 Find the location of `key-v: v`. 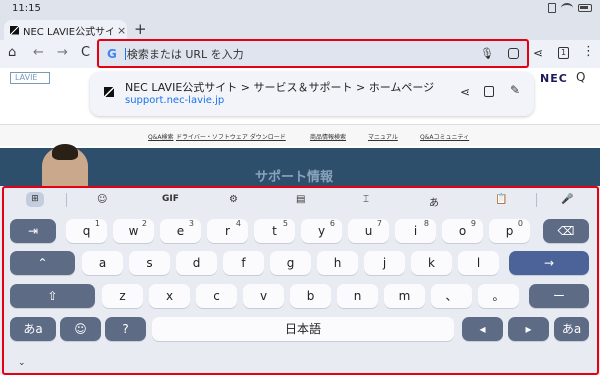

key-v: v is located at coordinates (263, 296).